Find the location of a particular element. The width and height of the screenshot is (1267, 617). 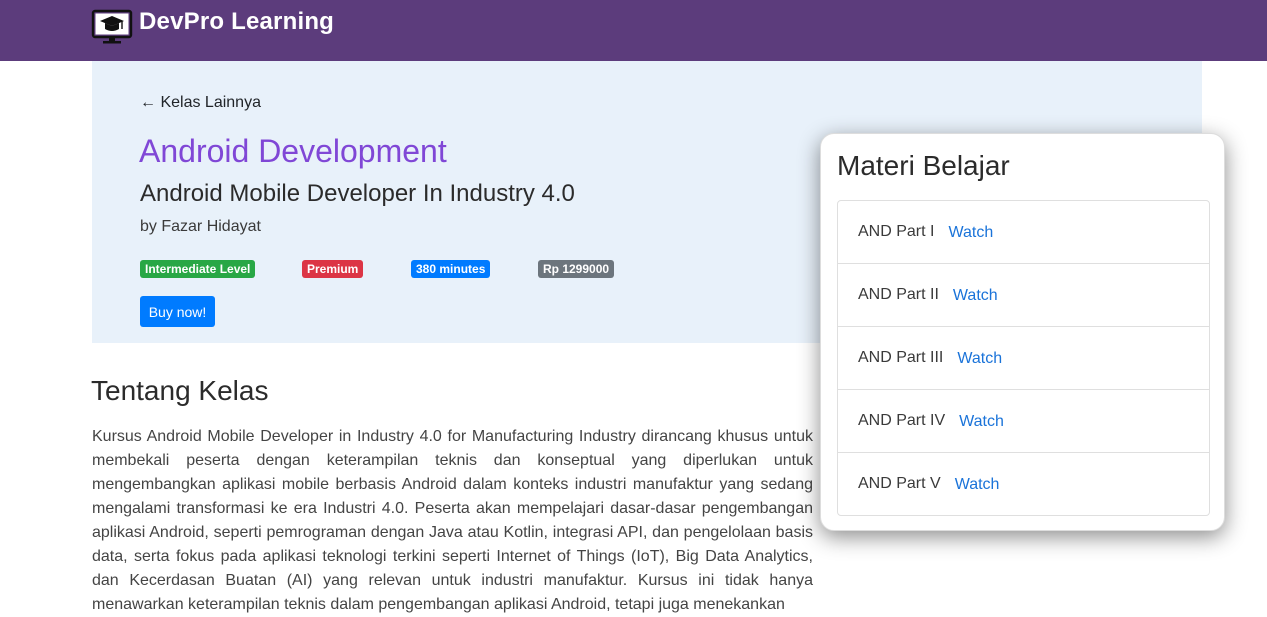

material-name: AND Part III is located at coordinates (901, 357).